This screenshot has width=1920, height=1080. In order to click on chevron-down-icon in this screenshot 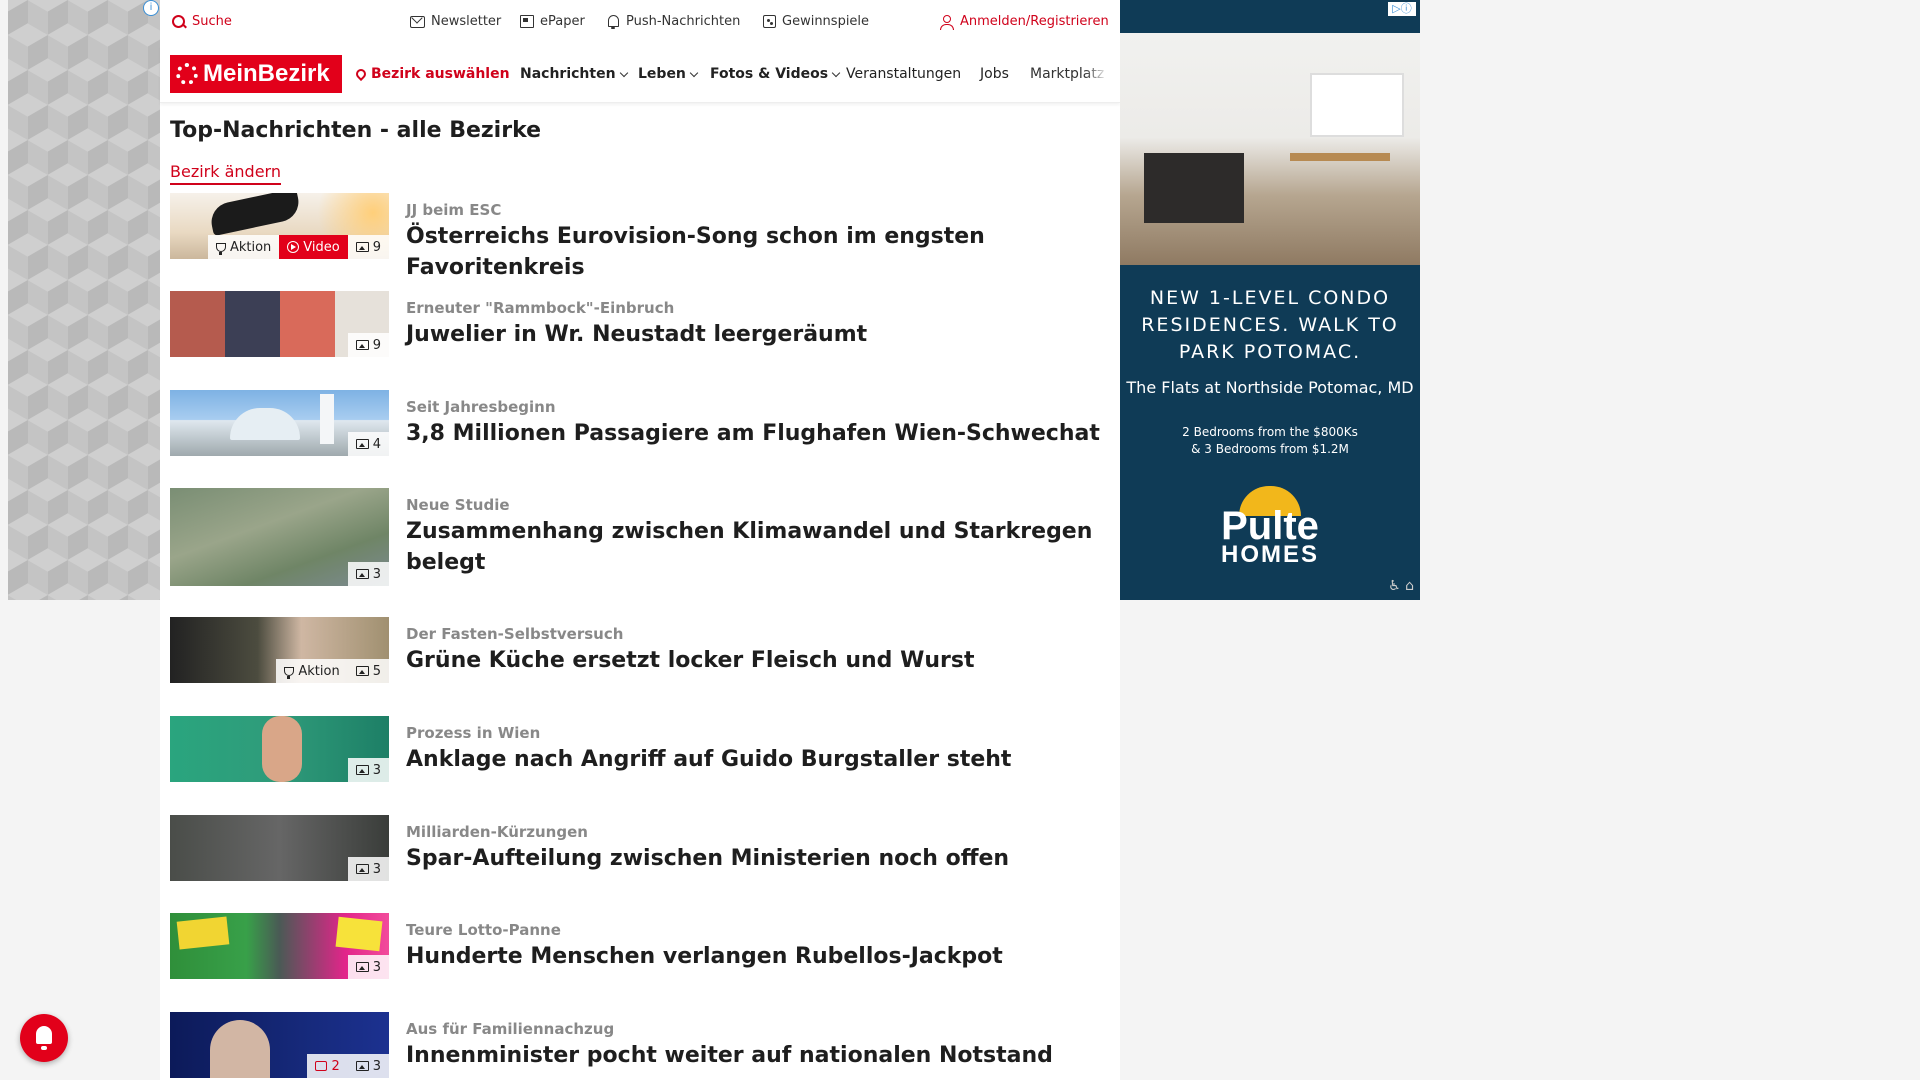, I will do `click(694, 72)`.